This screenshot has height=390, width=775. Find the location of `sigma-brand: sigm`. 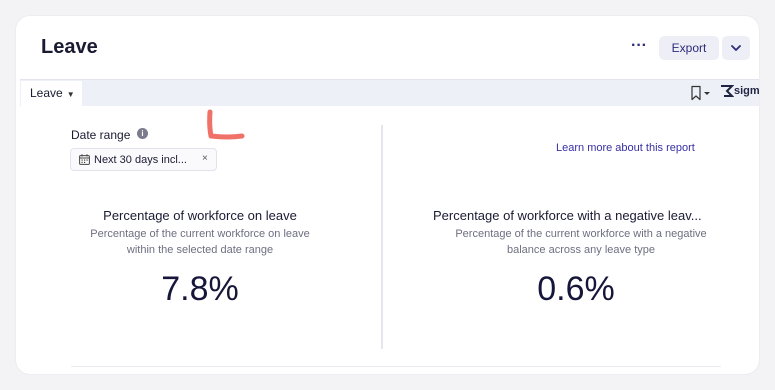

sigma-brand: sigm is located at coordinates (739, 93).